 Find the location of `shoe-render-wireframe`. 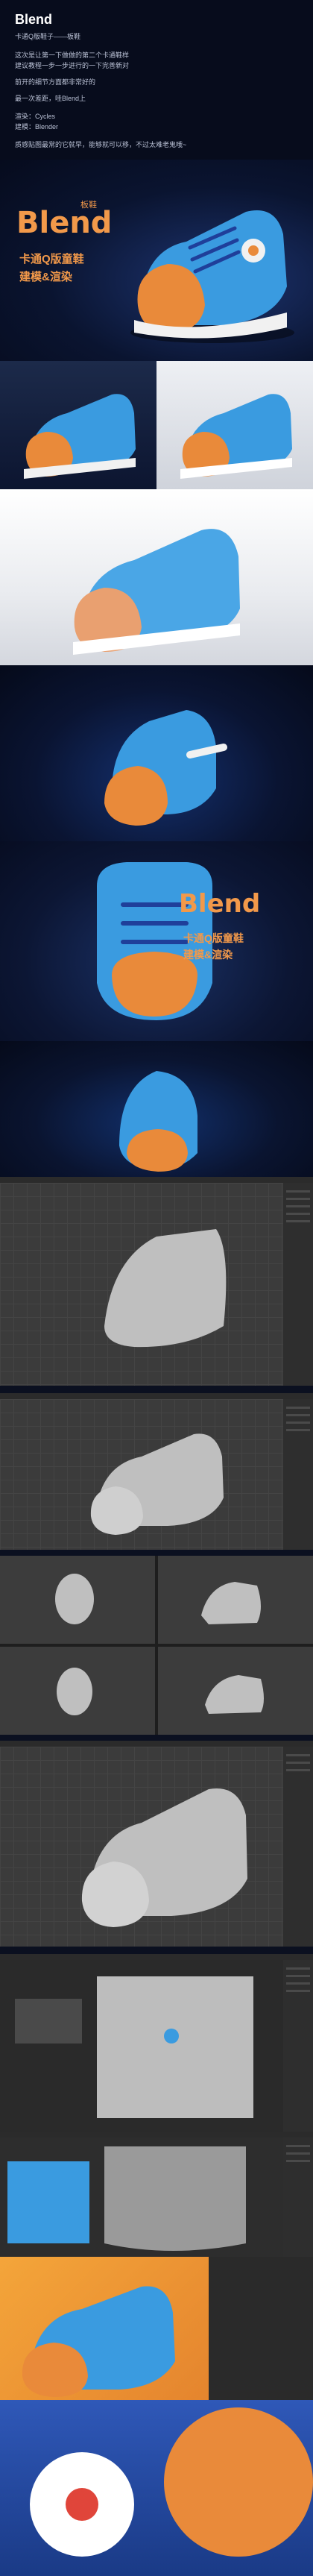

shoe-render-wireframe is located at coordinates (157, 592).